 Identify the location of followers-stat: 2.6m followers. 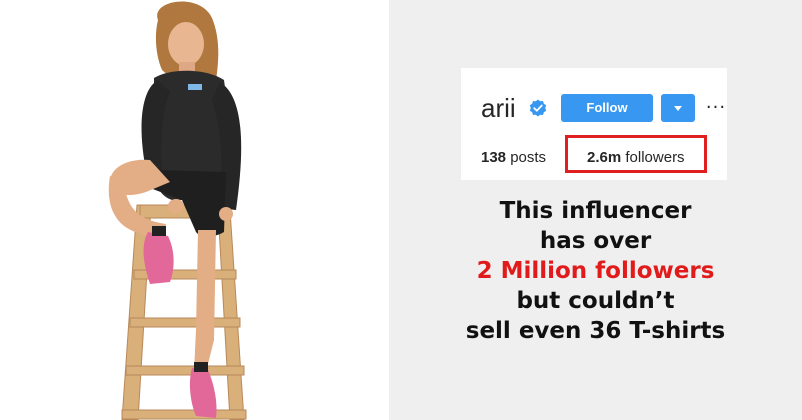
(636, 157).